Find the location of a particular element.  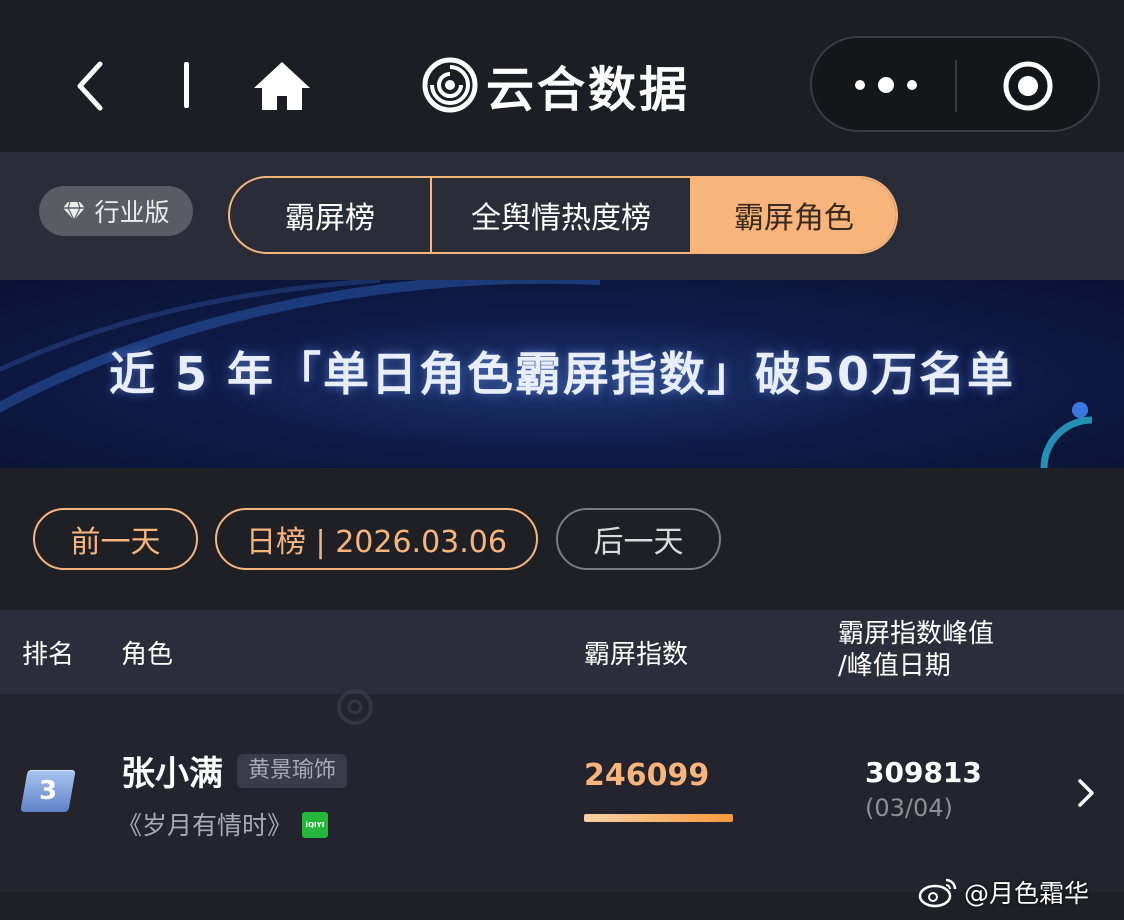

home-icon is located at coordinates (282, 86).